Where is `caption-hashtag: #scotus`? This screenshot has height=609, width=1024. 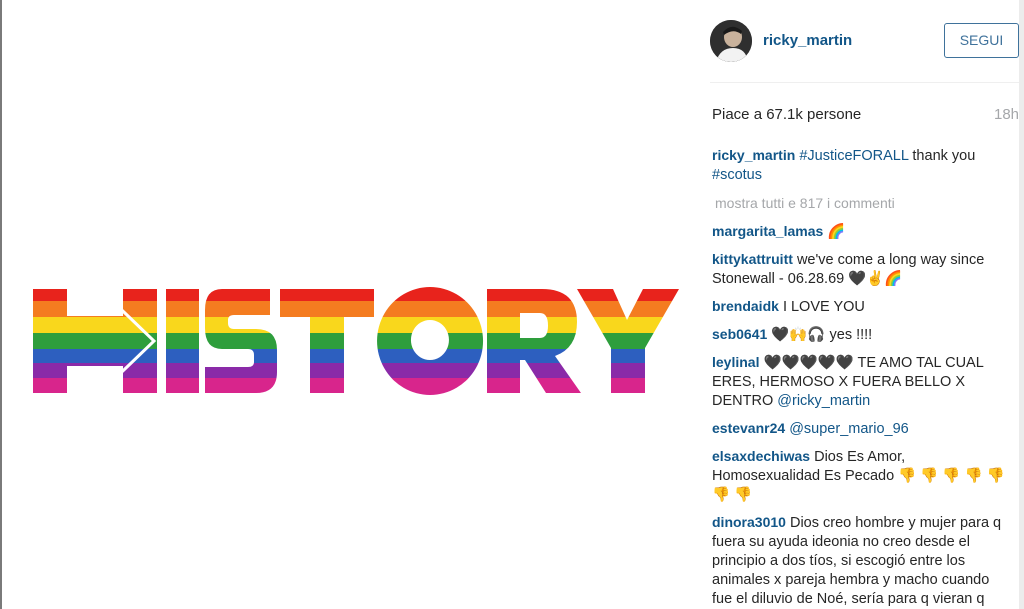 caption-hashtag: #scotus is located at coordinates (737, 175).